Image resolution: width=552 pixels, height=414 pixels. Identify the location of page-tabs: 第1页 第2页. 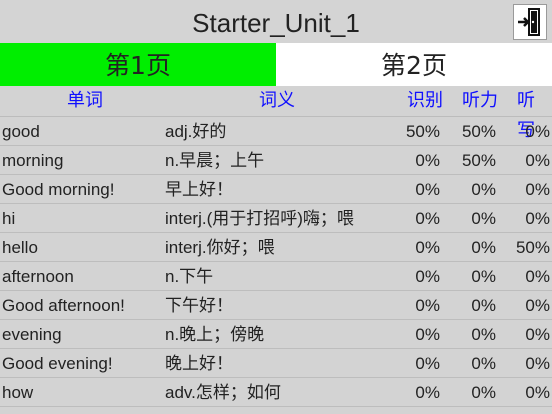
(276, 64).